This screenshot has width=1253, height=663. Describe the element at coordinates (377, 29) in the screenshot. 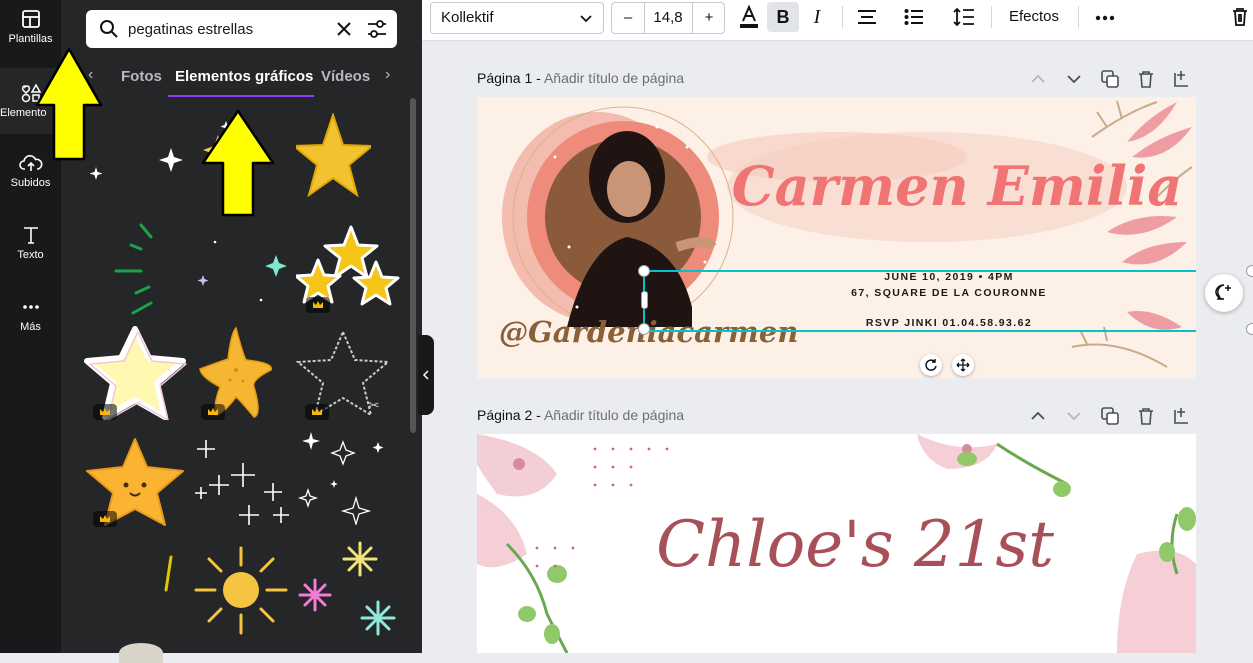

I see `filter-icon` at that location.